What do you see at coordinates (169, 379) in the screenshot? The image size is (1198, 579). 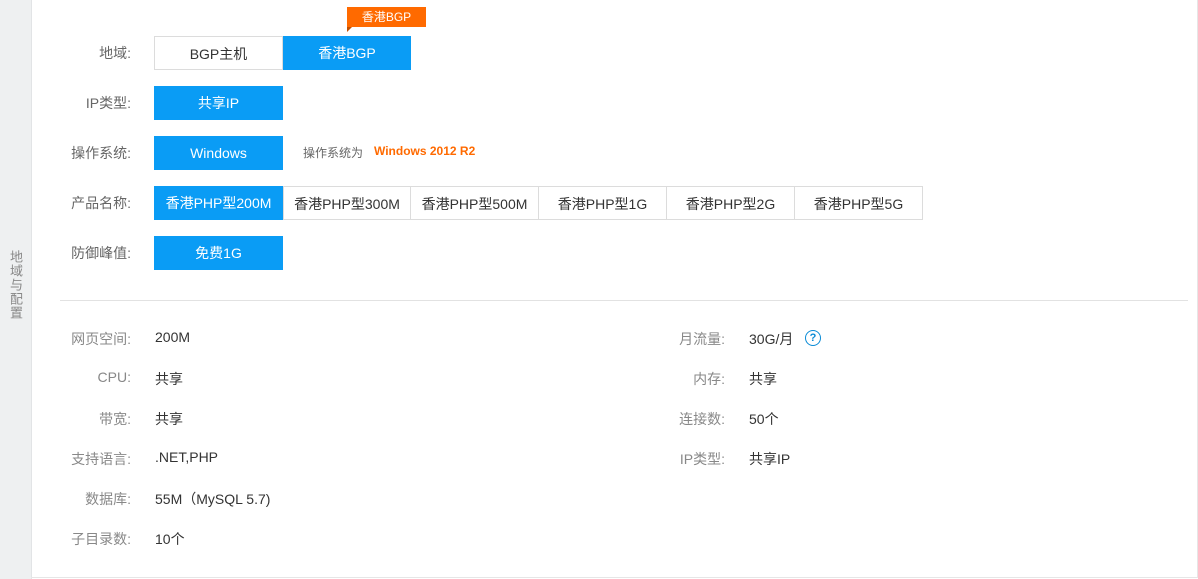 I see `spec-value-cpu: 共享` at bounding box center [169, 379].